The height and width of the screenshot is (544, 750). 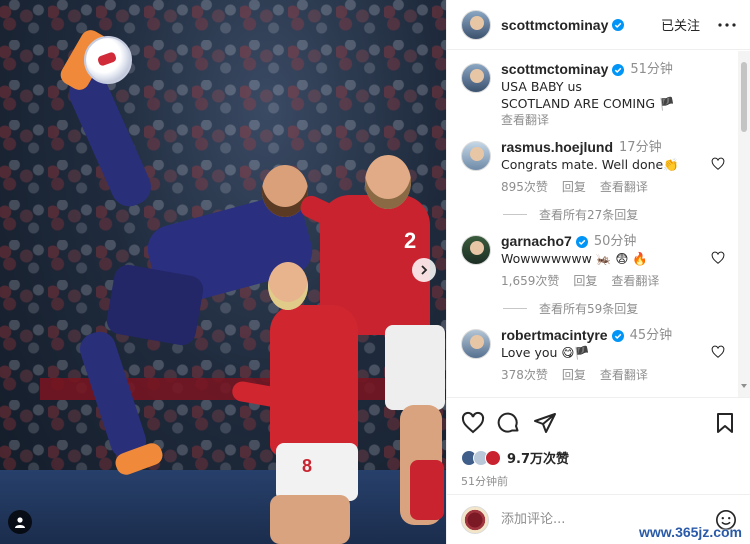 I want to click on paper-plane-icon, so click(x=545, y=423).